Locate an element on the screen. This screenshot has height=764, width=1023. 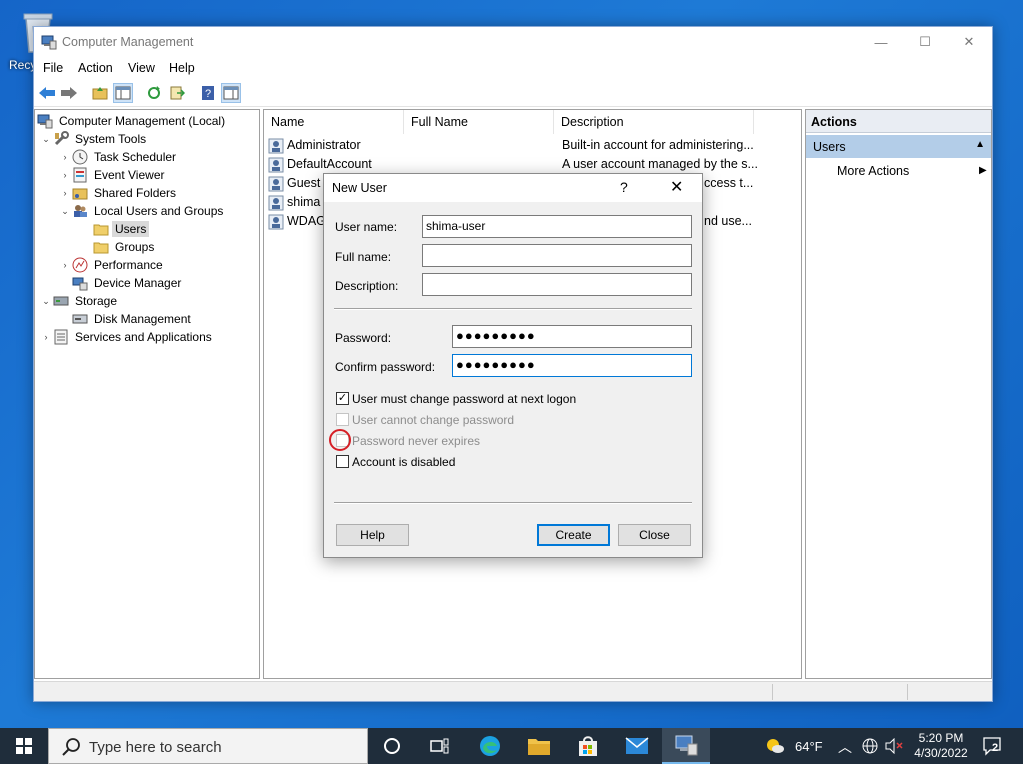
refresh-icon is located at coordinates (154, 92).